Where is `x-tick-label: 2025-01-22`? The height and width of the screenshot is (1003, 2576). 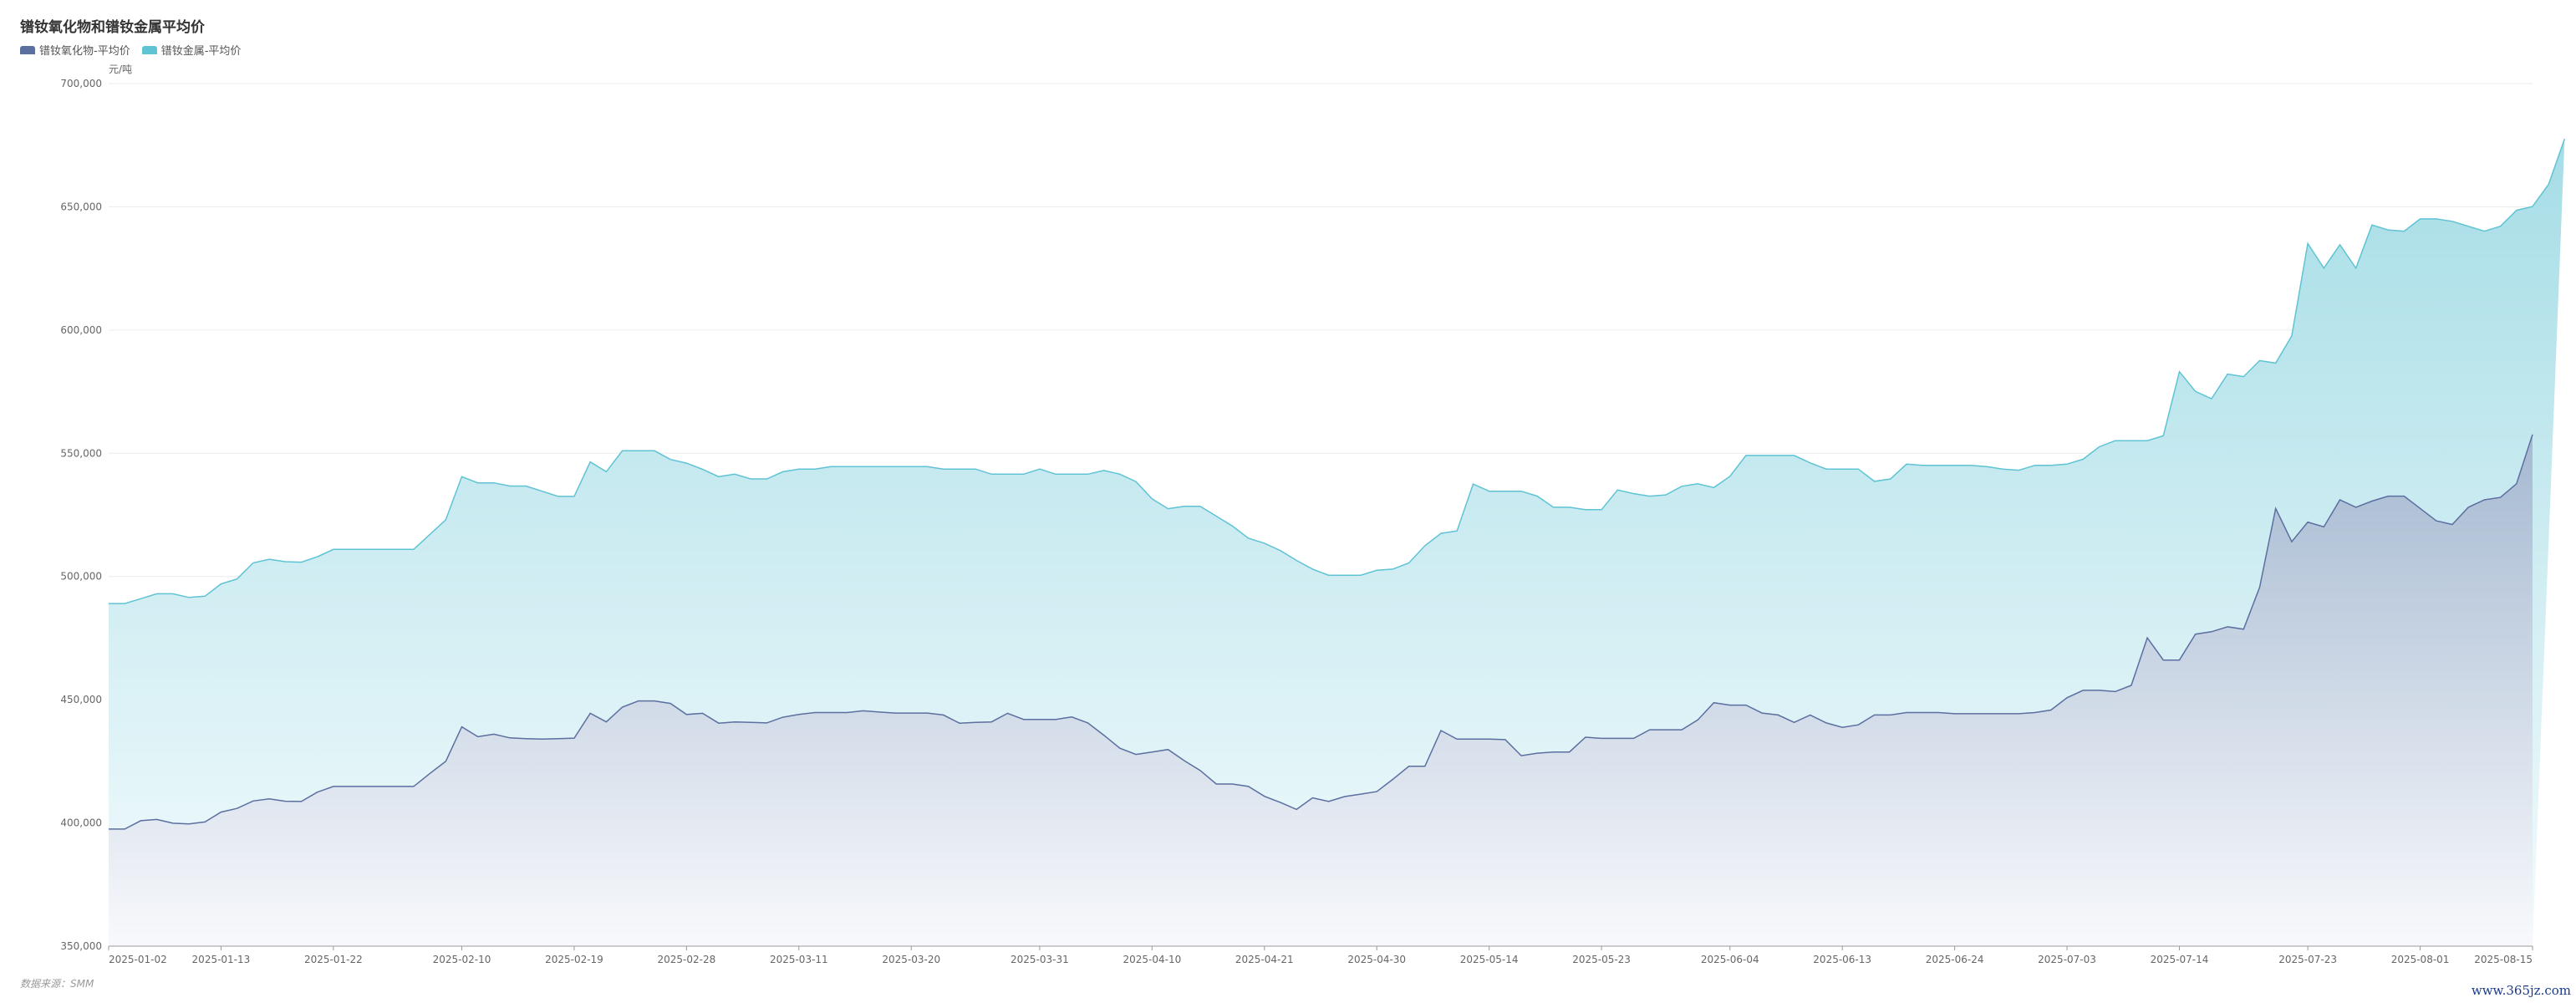 x-tick-label: 2025-01-22 is located at coordinates (333, 959).